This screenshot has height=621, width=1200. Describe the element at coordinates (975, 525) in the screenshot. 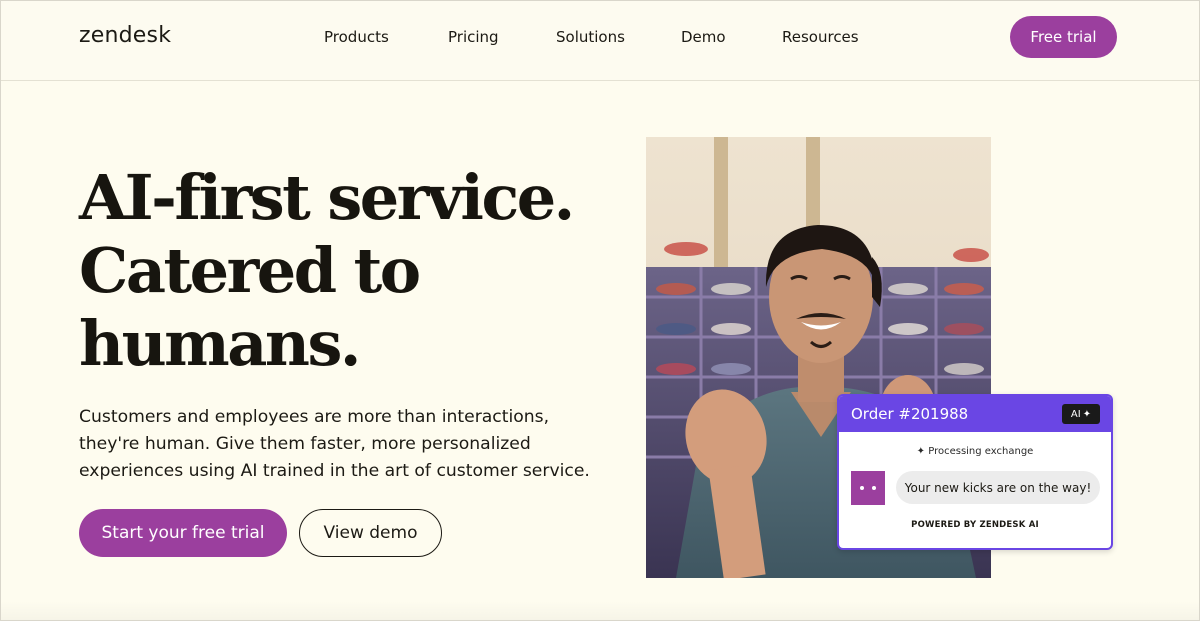

I see `powered-by-label: POWERED BY ZENDESK AI` at that location.